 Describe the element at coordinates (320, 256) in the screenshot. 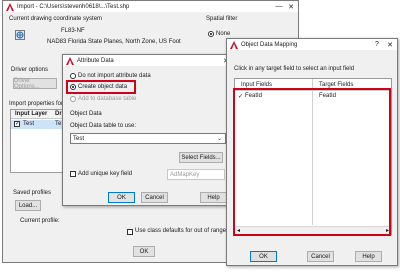

I see `mapping-cancel-button: Cancel` at that location.